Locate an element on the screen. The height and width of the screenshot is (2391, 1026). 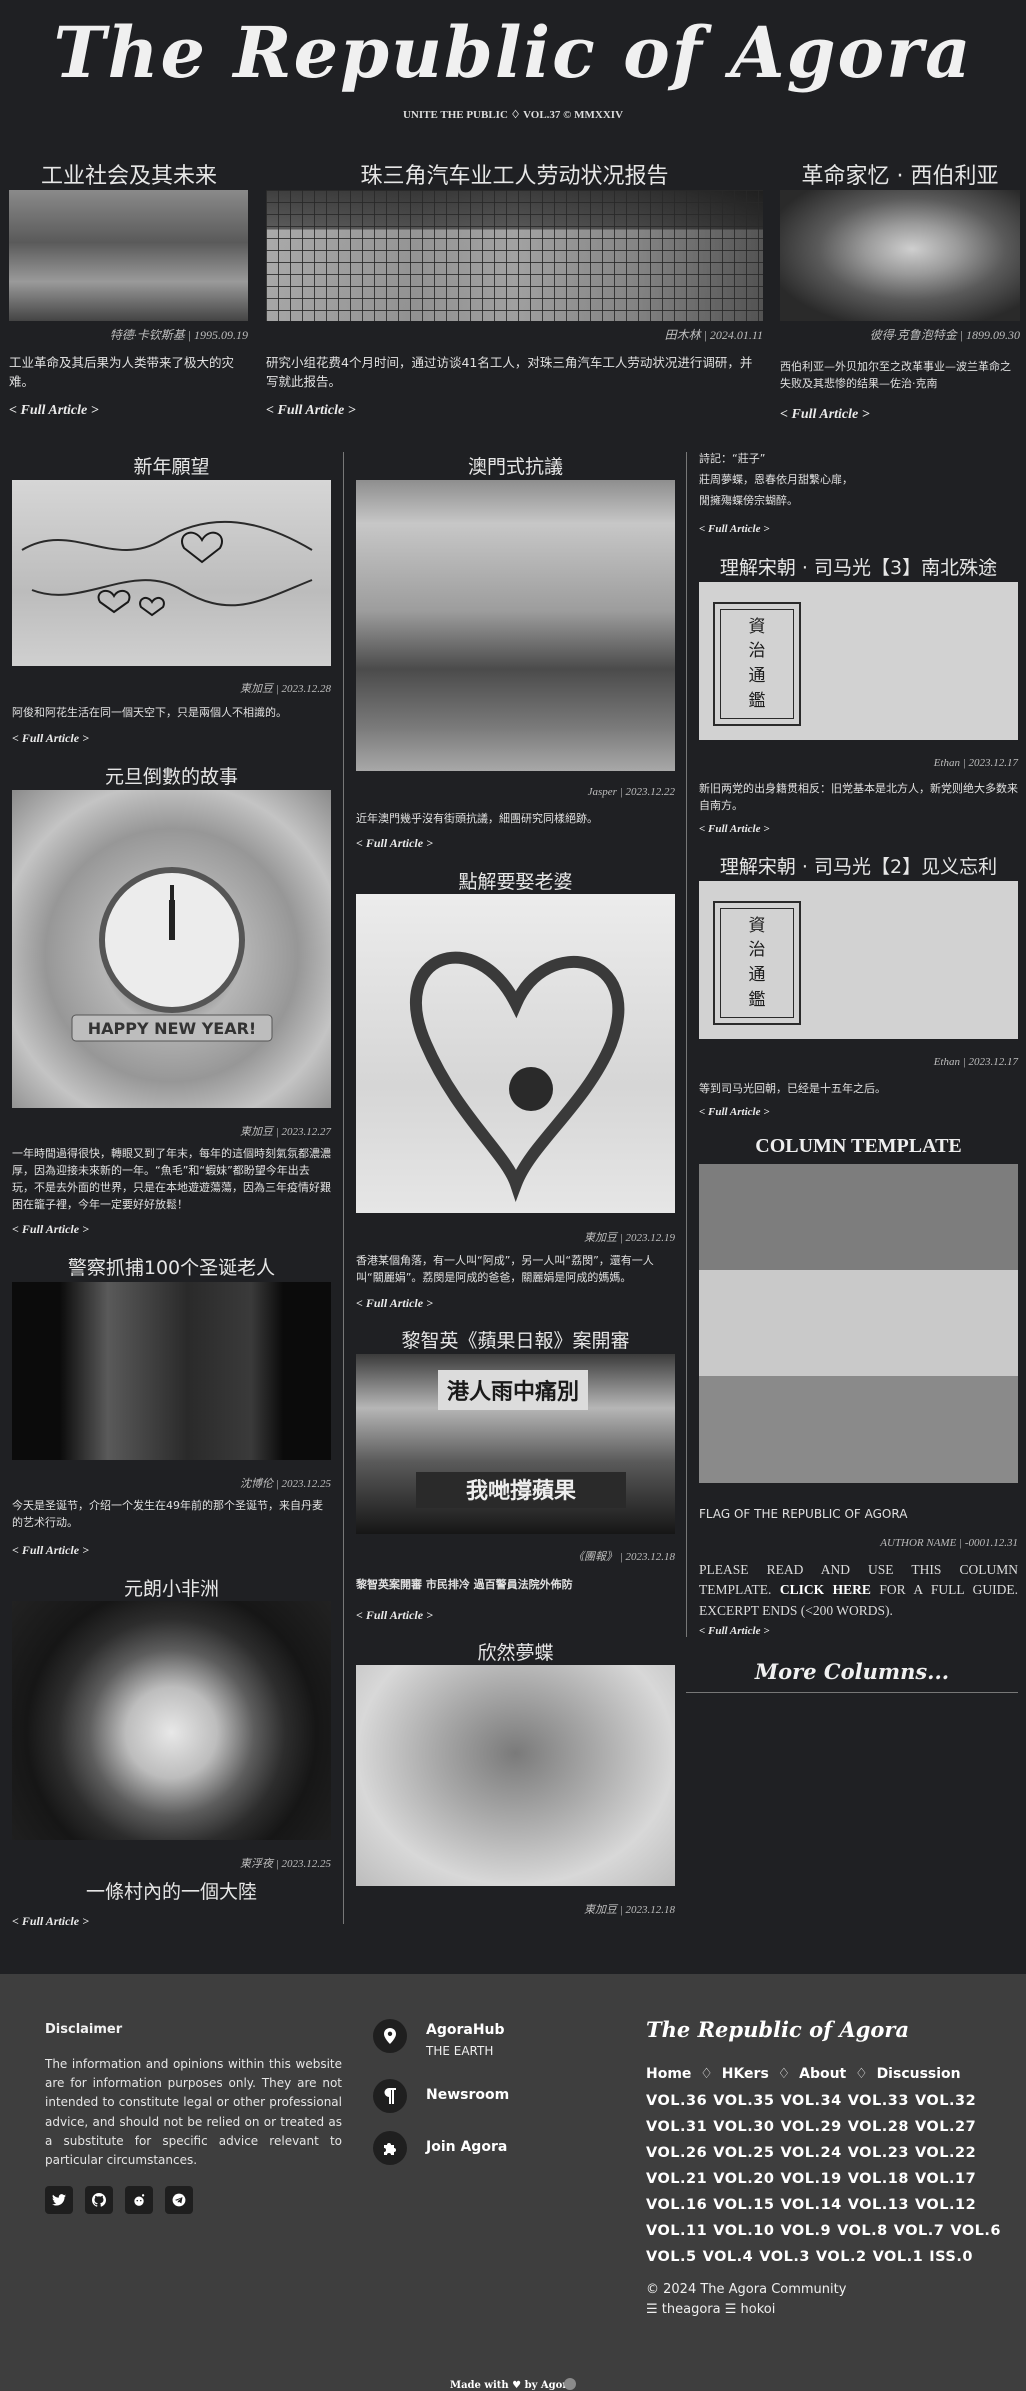
footer-nav: Home ♢ HKers ♢ About ♢ Discussion is located at coordinates (803, 2074).